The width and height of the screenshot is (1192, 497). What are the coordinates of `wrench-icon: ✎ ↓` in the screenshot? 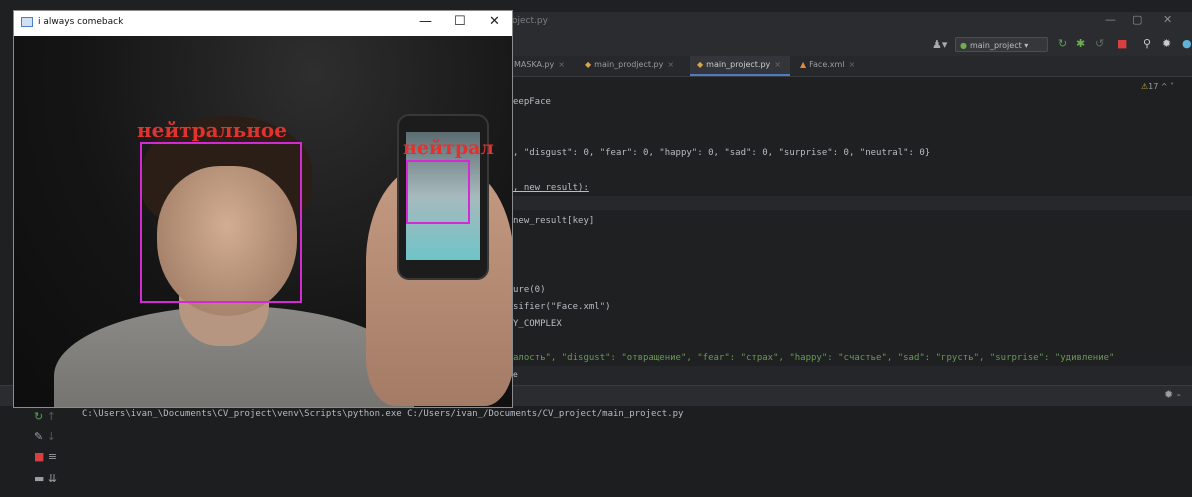 It's located at (45, 436).